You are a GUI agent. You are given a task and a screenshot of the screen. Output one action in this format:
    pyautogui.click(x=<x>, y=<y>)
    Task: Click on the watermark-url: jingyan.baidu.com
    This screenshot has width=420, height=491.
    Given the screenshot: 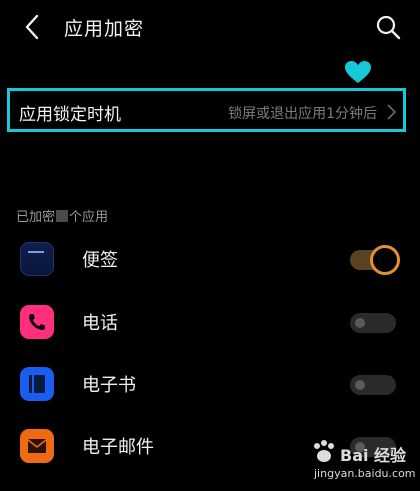 What is the action you would take?
    pyautogui.click(x=365, y=473)
    